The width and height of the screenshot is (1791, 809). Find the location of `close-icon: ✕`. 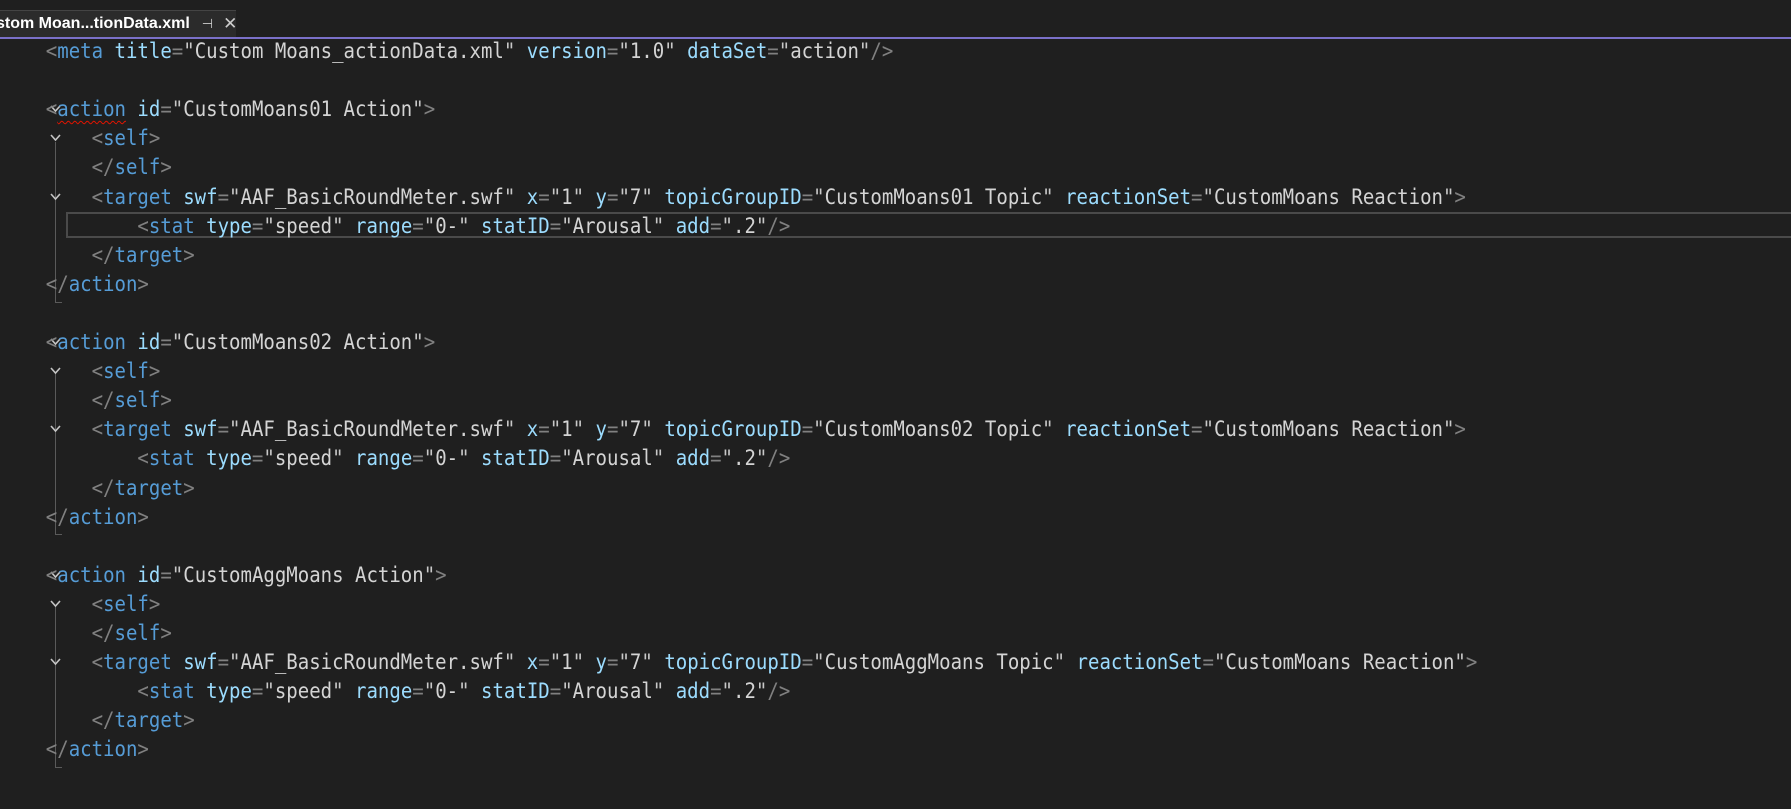

close-icon: ✕ is located at coordinates (229, 24).